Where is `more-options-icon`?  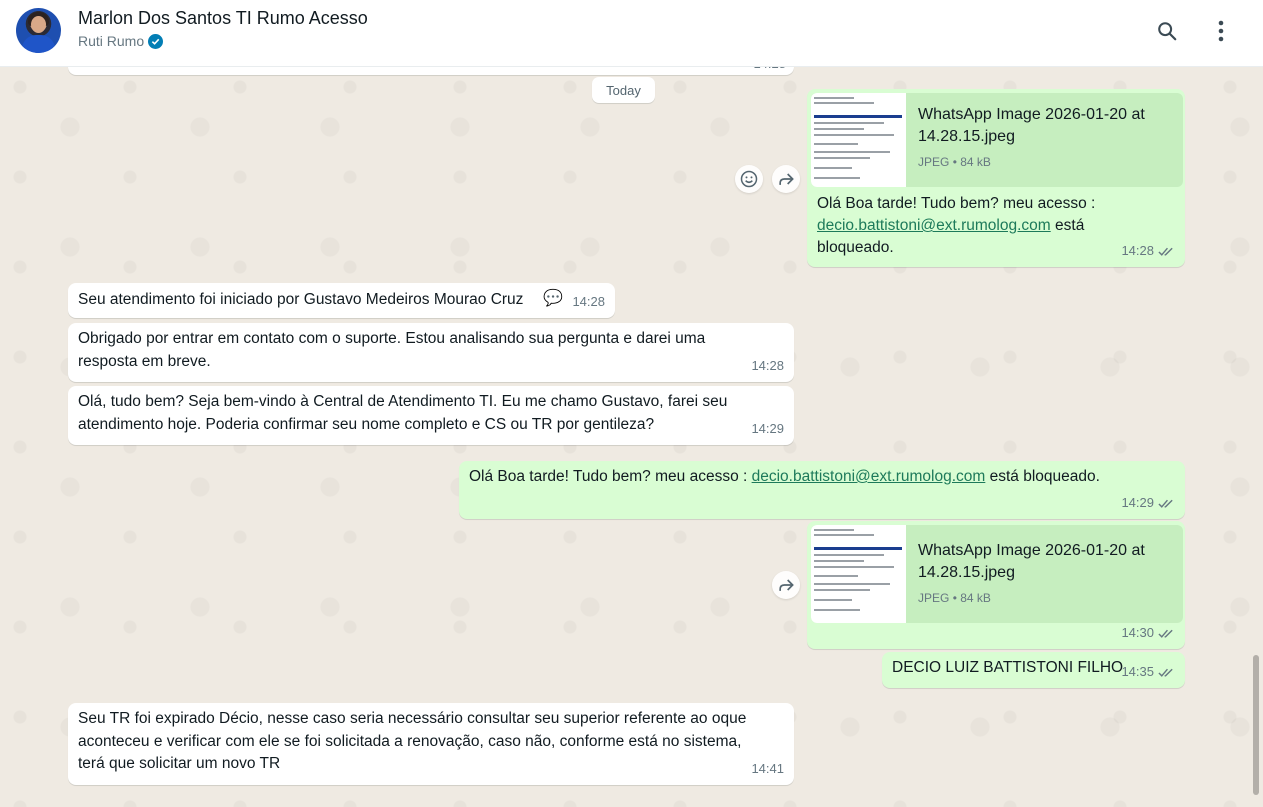
more-options-icon is located at coordinates (1221, 31).